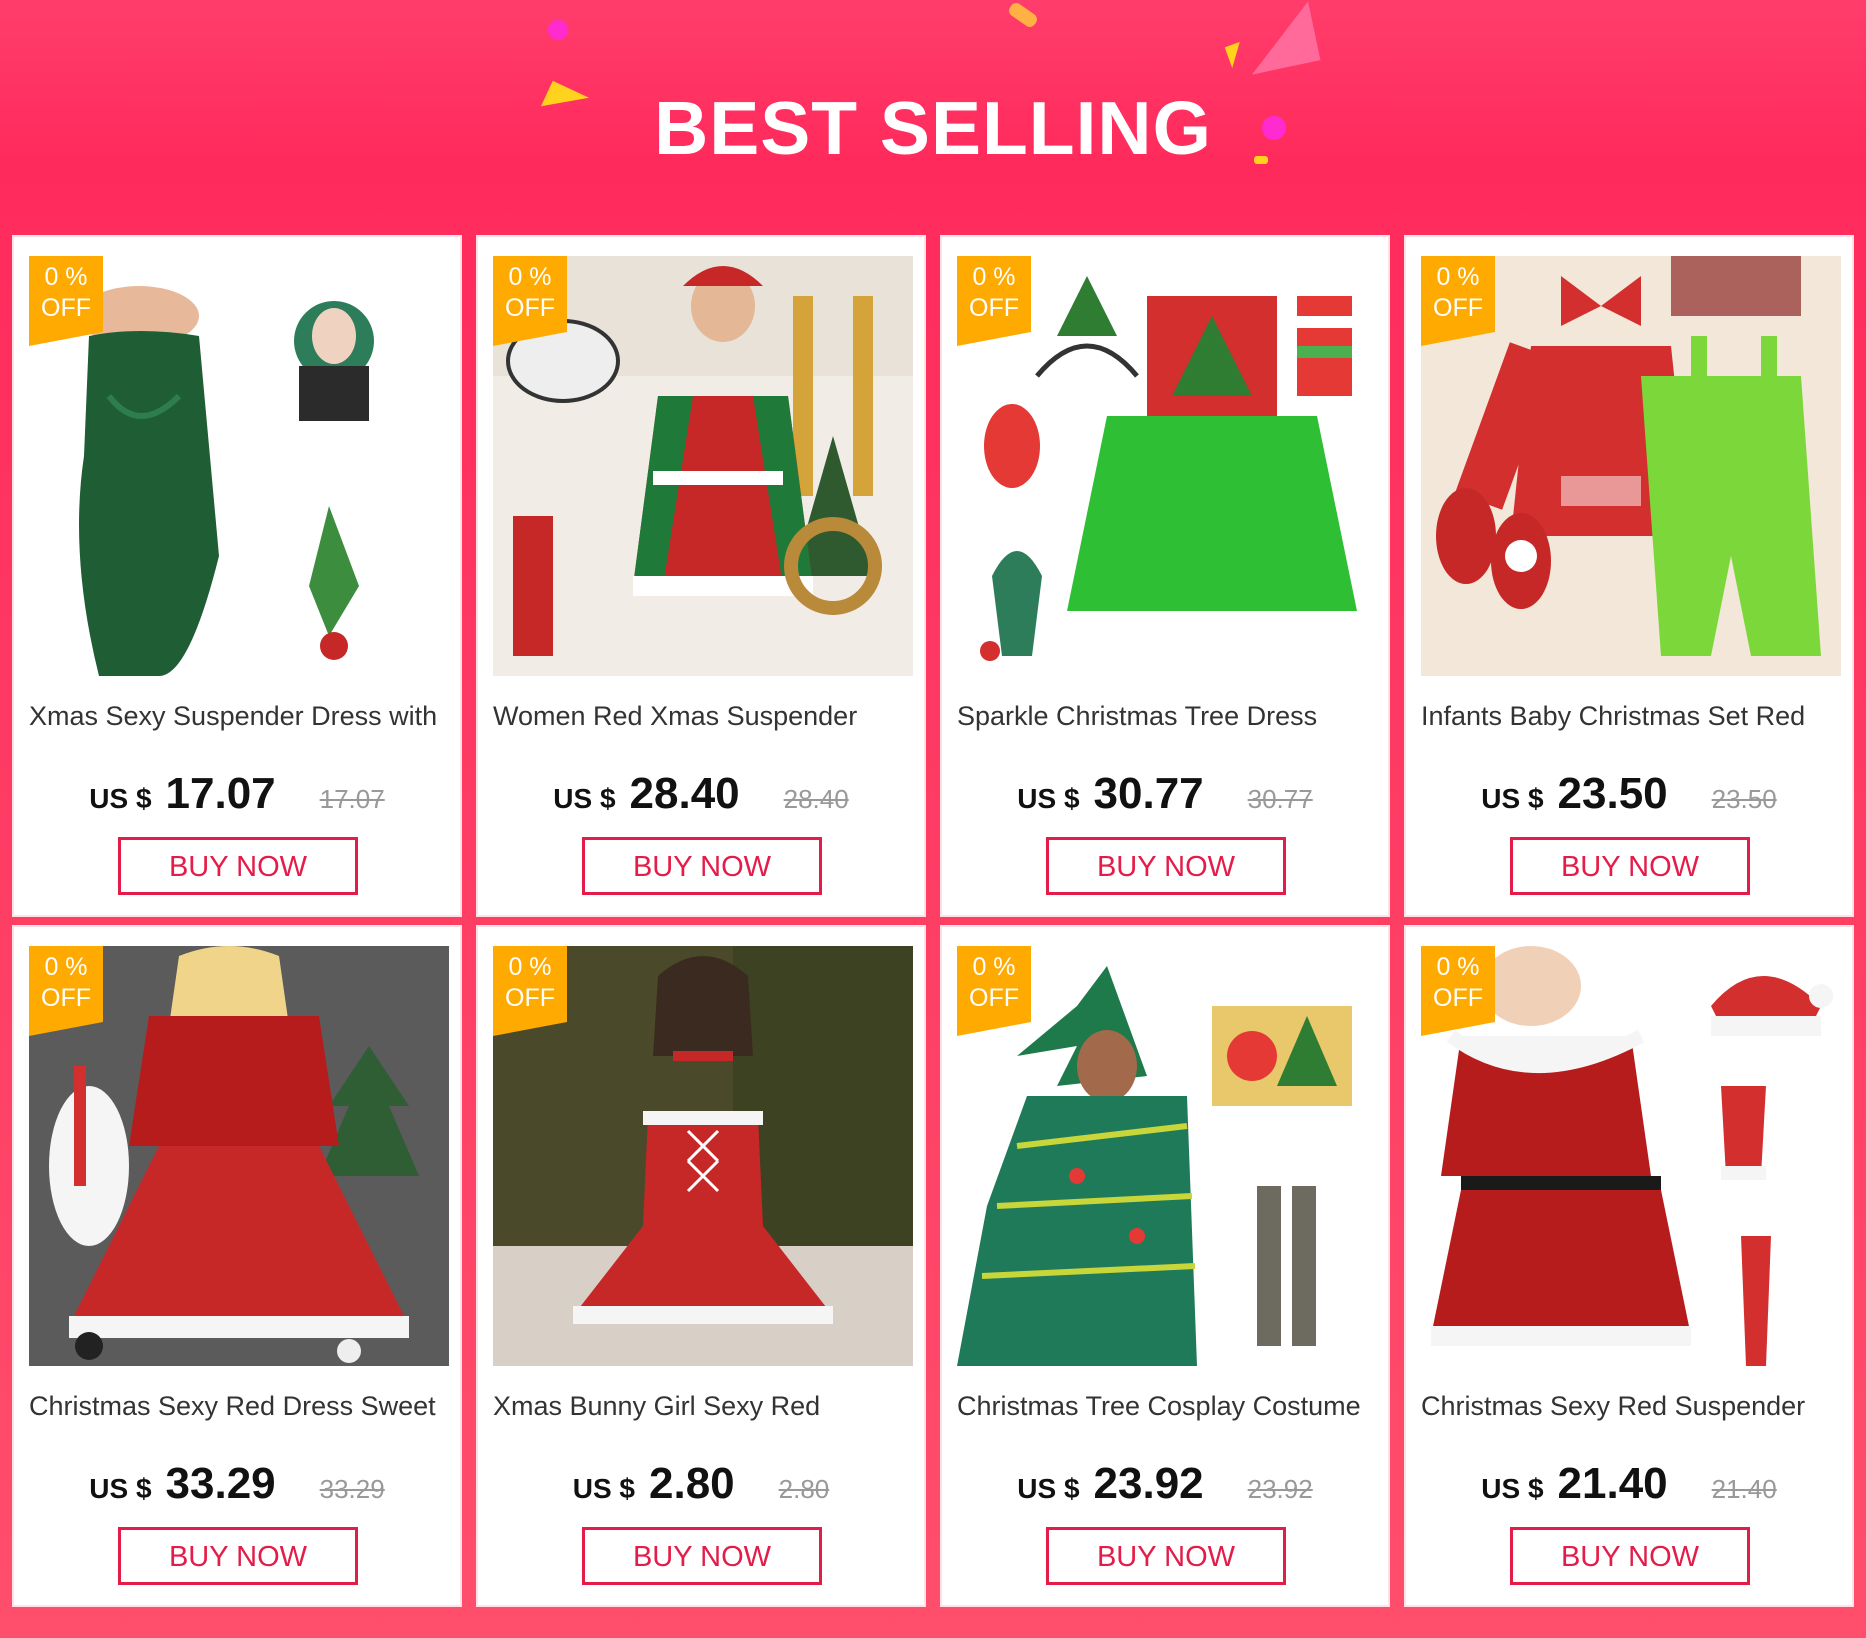 This screenshot has height=1638, width=1866. I want to click on price-row: US $ 33.29 33.29, so click(237, 1484).